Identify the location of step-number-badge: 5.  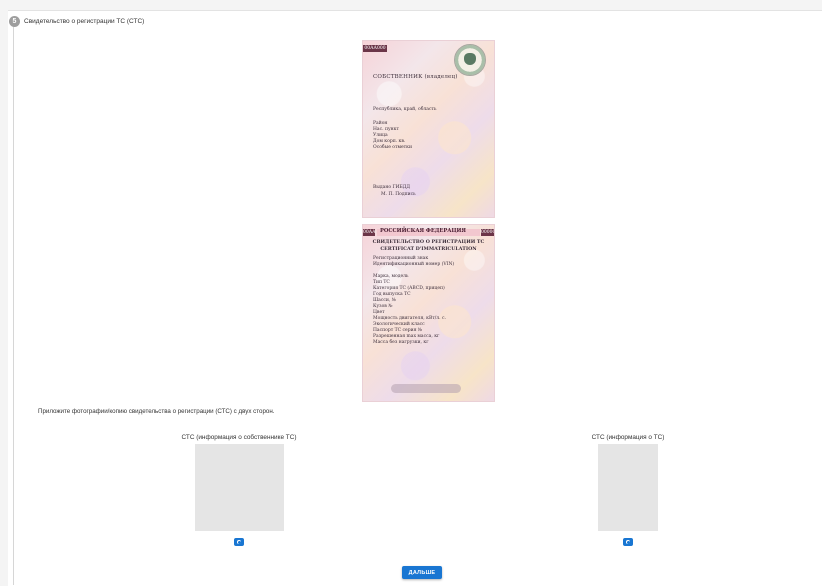
(14, 21).